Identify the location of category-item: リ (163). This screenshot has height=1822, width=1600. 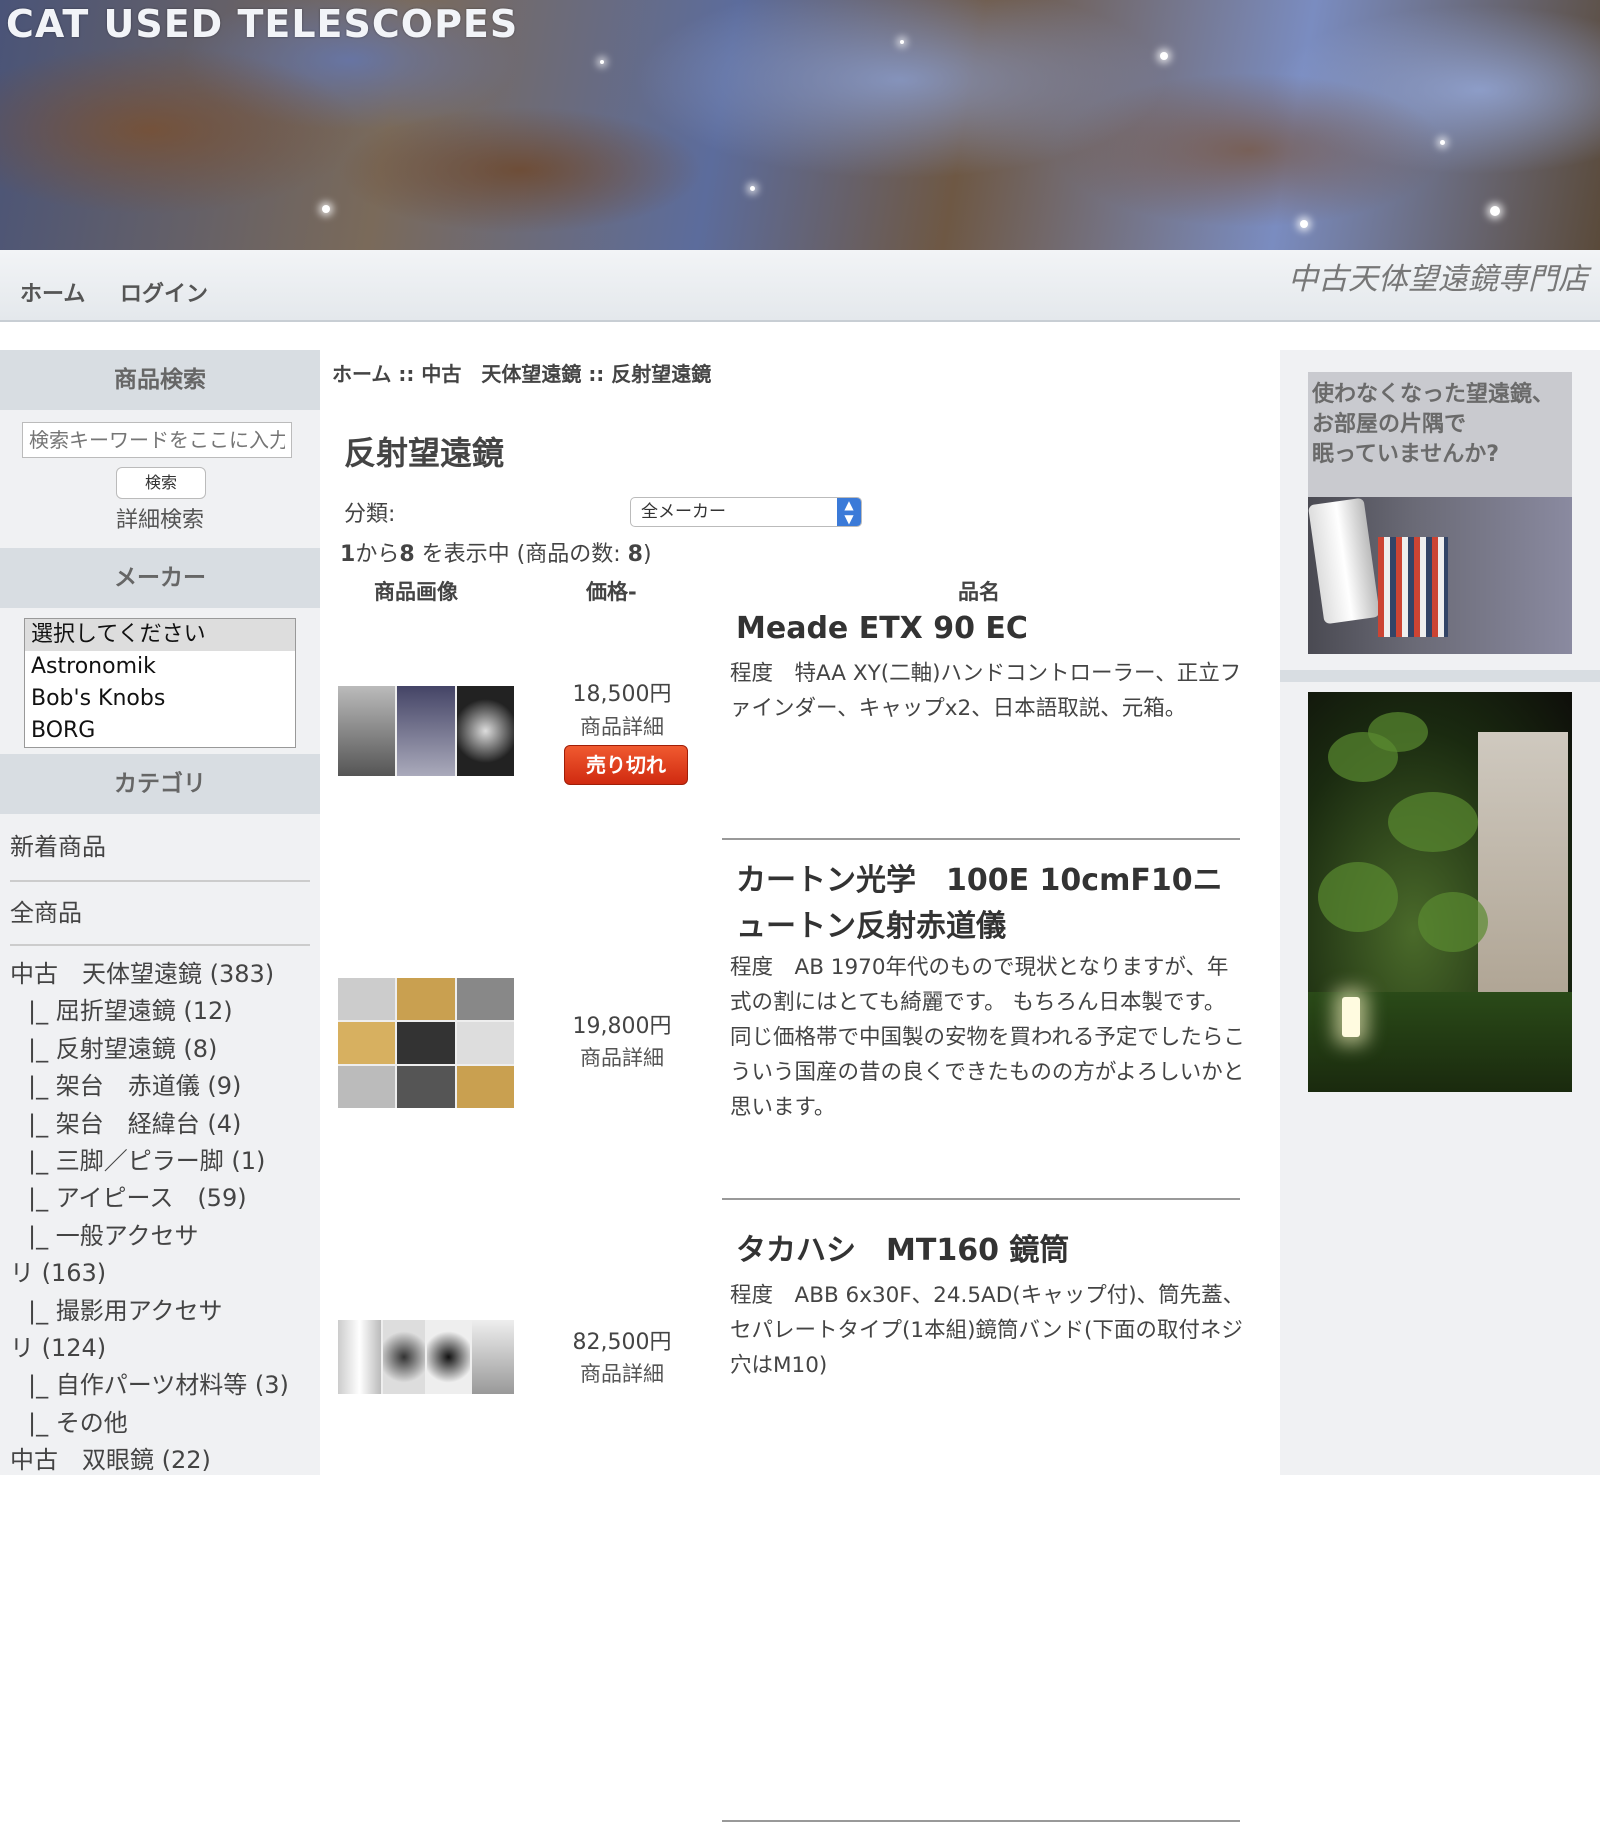
(160, 1273).